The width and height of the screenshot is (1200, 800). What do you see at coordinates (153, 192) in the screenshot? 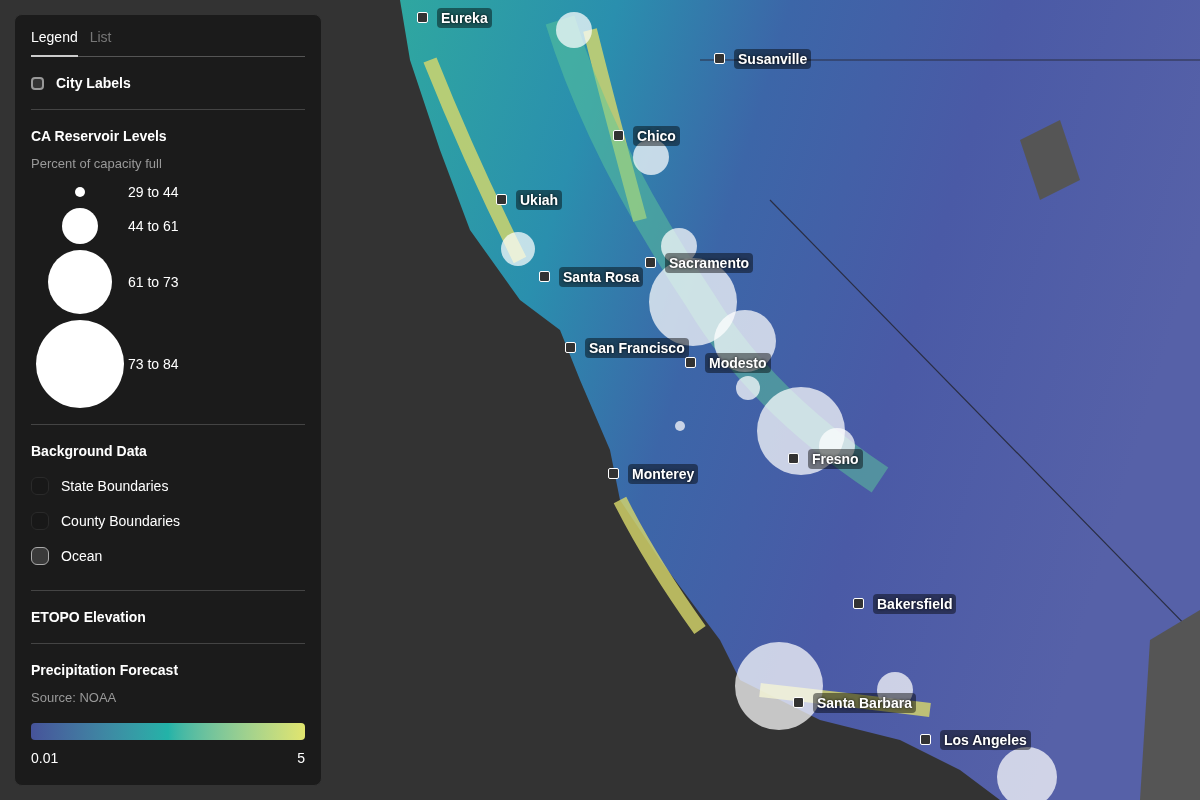
I see `size-label: 29 to 44` at bounding box center [153, 192].